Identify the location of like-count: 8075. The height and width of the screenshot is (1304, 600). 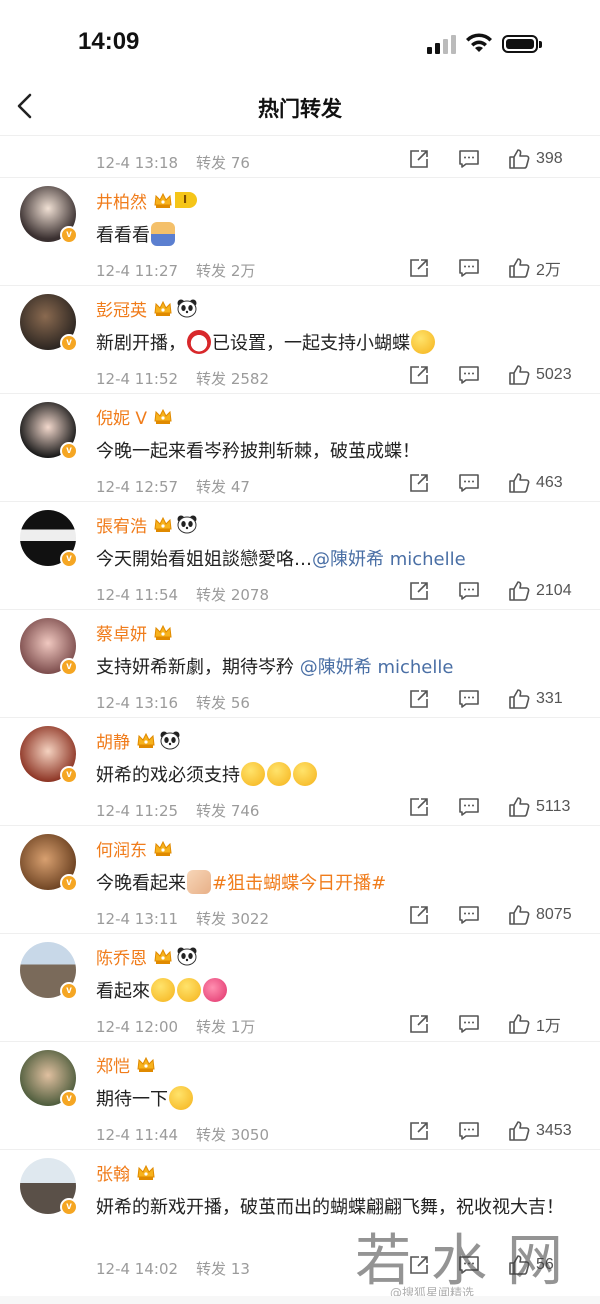
(554, 914).